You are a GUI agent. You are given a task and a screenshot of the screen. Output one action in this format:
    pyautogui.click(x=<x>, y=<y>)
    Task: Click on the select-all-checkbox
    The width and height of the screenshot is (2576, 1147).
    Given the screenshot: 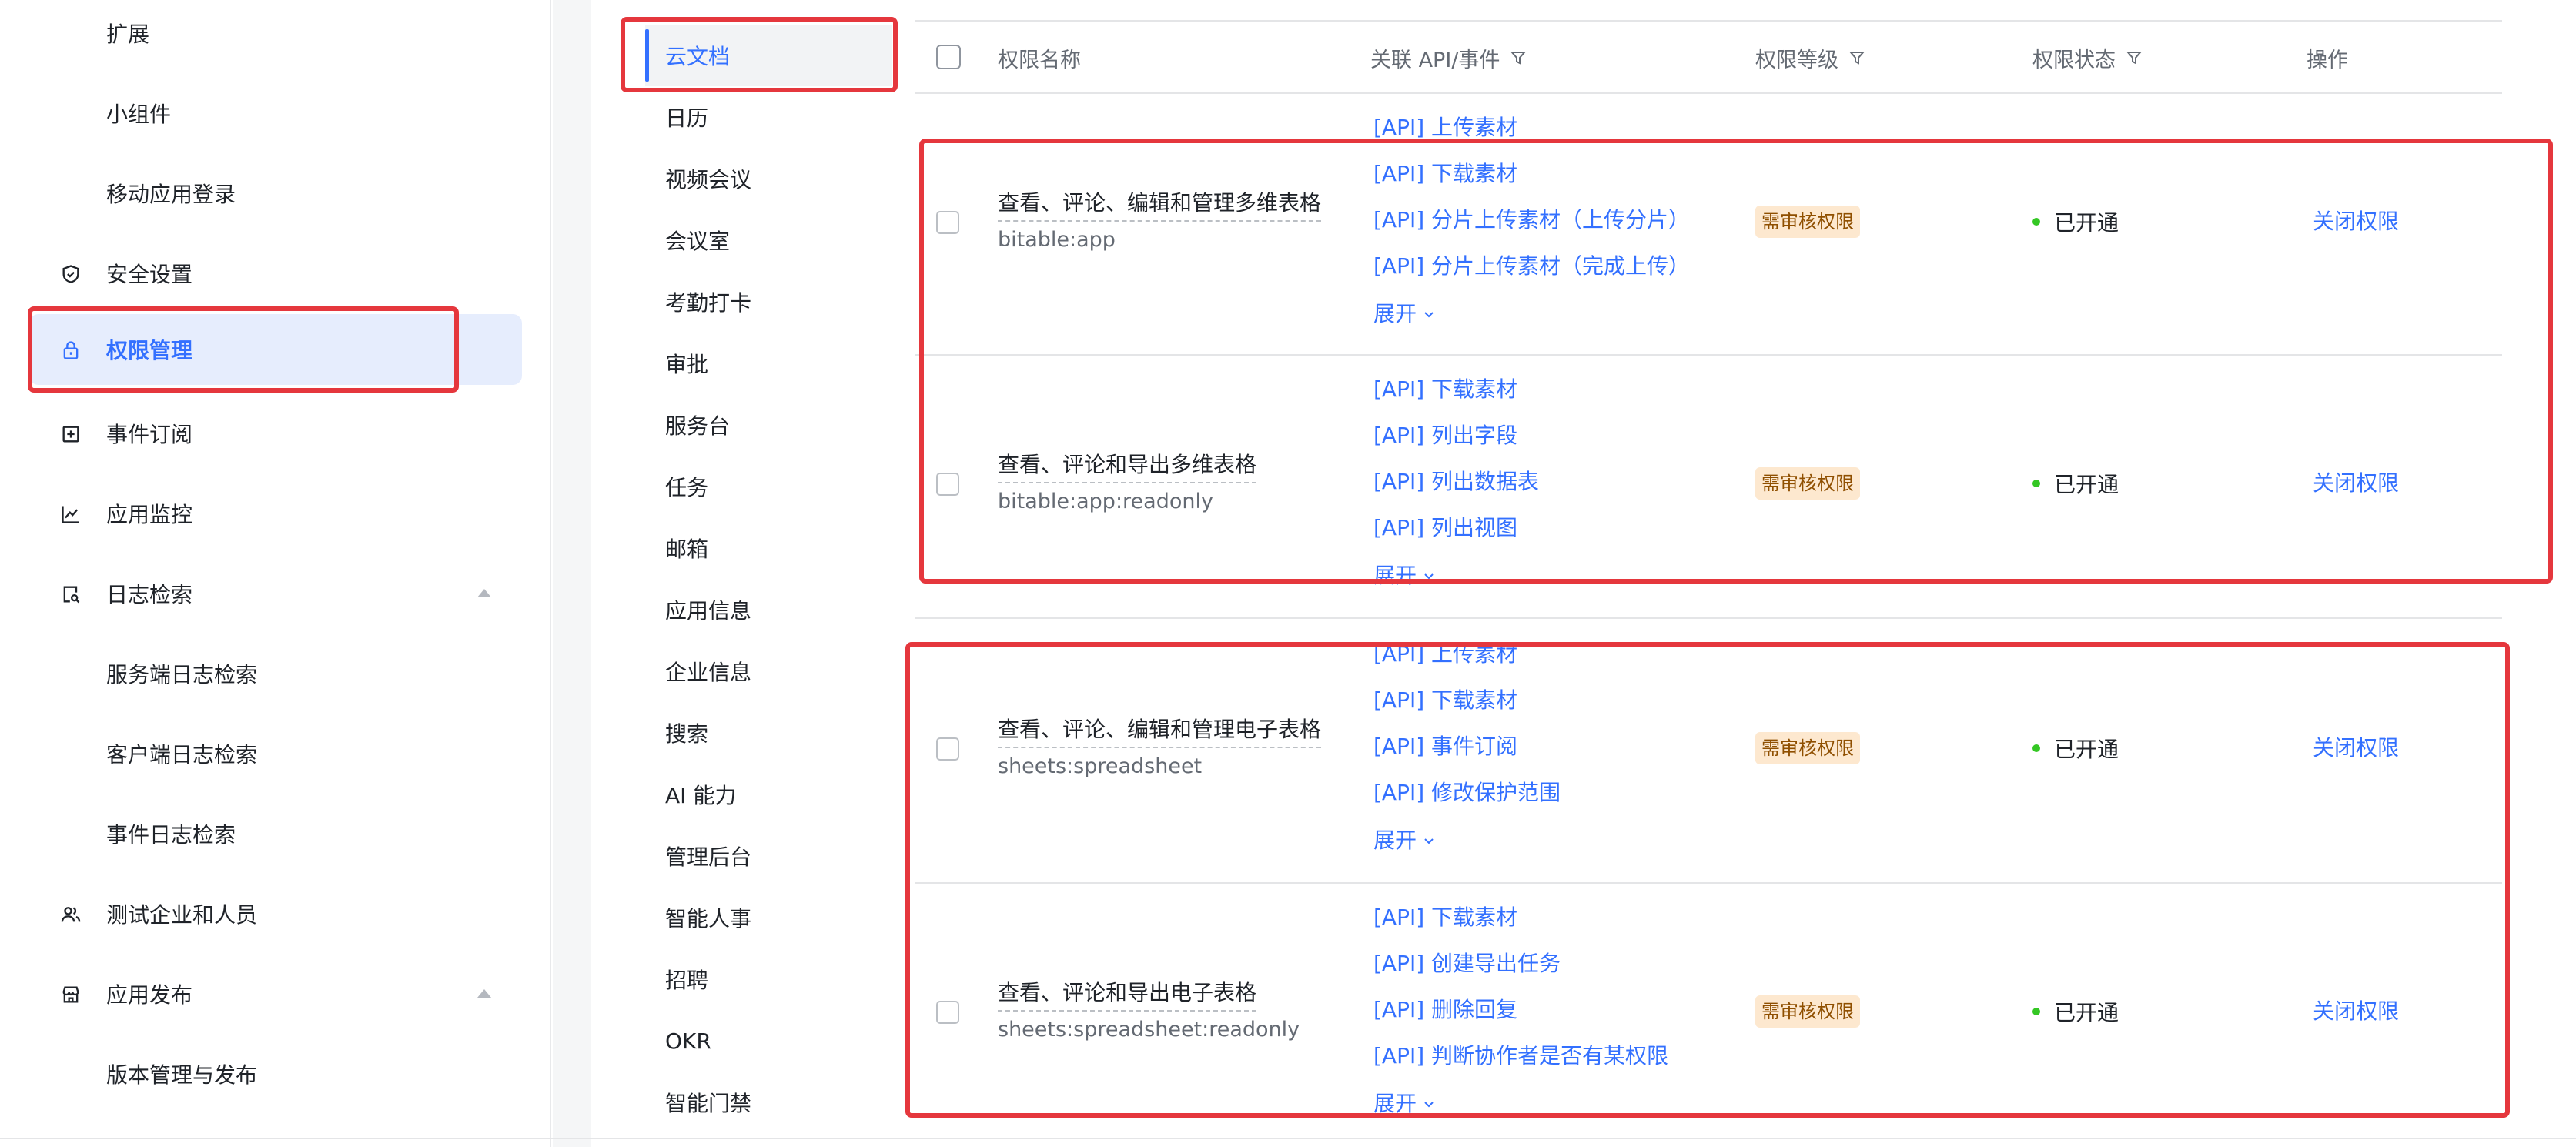 What is the action you would take?
    pyautogui.click(x=949, y=57)
    